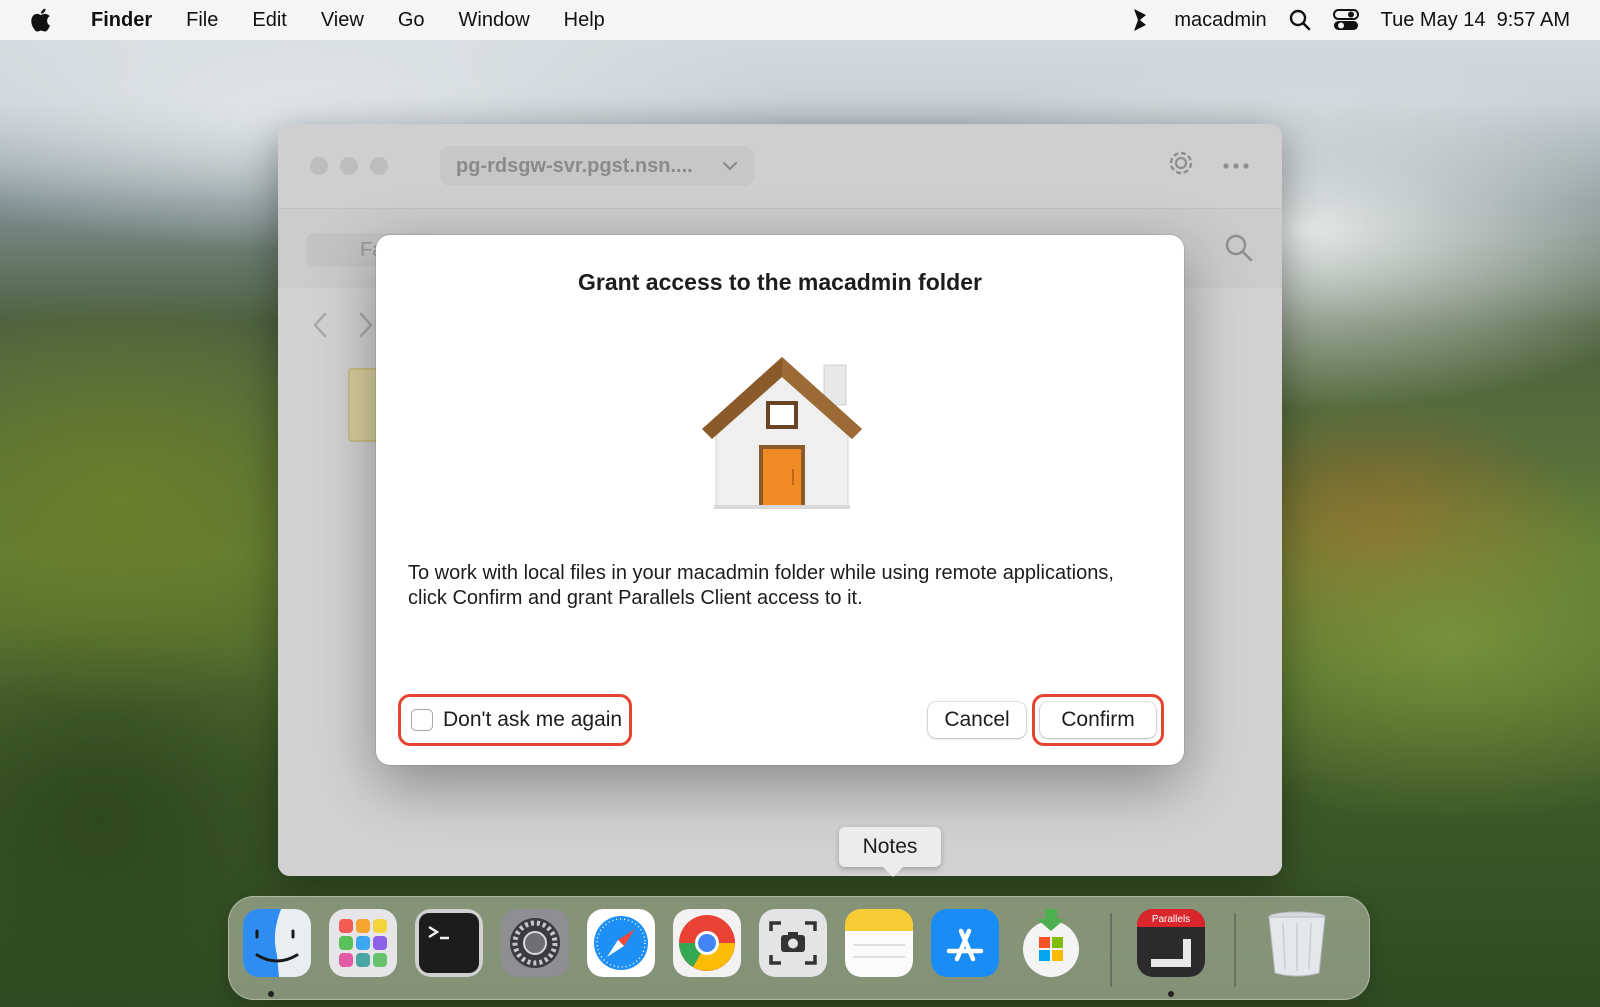 Image resolution: width=1600 pixels, height=1007 pixels. Describe the element at coordinates (793, 943) in the screenshot. I see `screenshot-icon` at that location.